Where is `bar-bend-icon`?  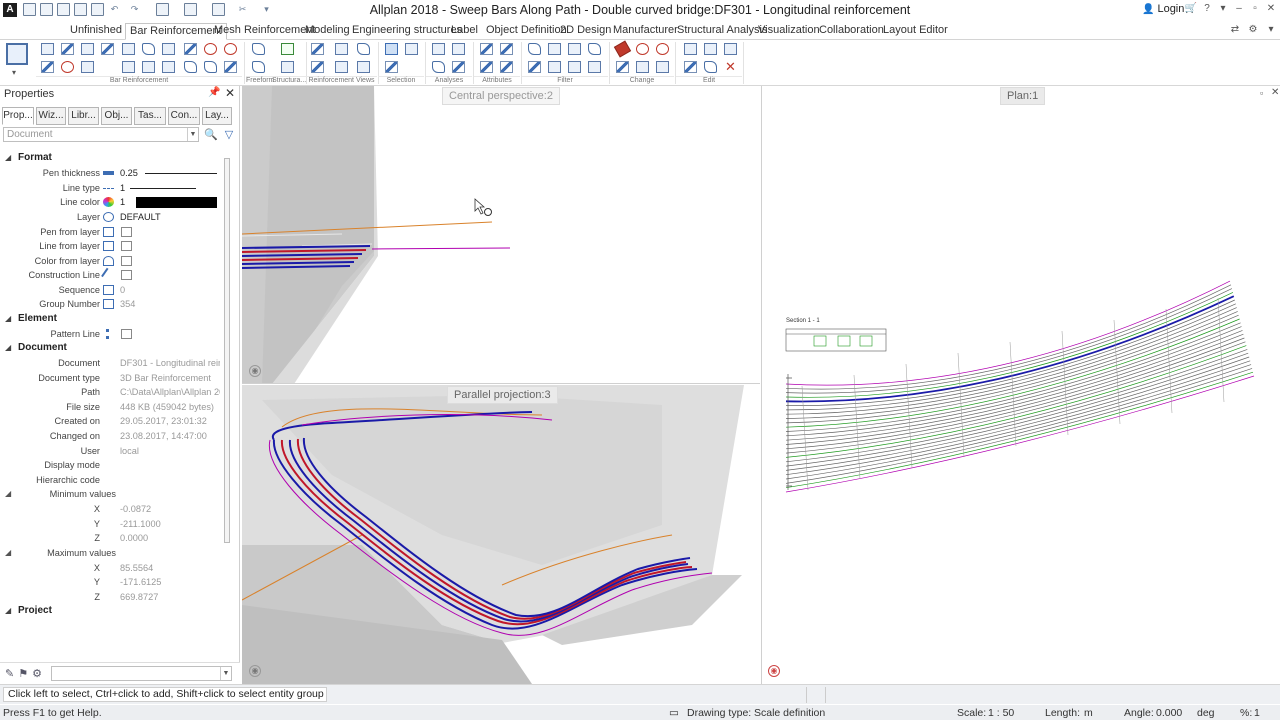 bar-bend-icon is located at coordinates (148, 49).